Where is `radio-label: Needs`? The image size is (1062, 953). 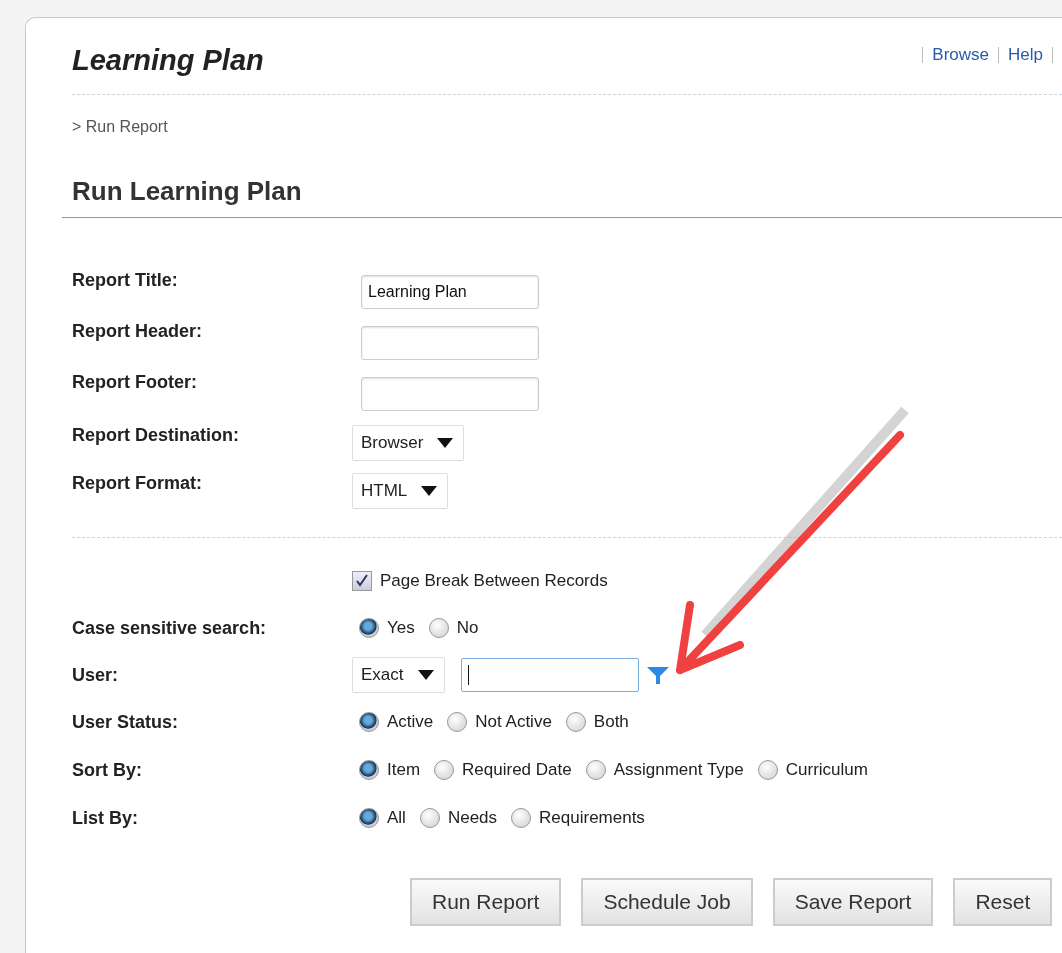 radio-label: Needs is located at coordinates (472, 818).